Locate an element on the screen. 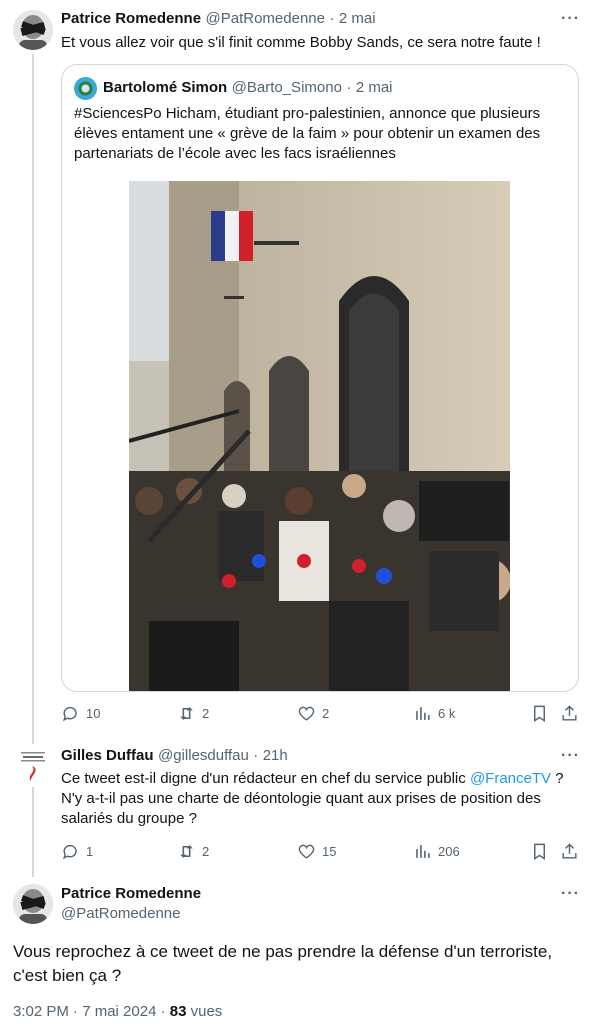 Image resolution: width=593 pixels, height=1025 pixels. like-count: 15 is located at coordinates (329, 851).